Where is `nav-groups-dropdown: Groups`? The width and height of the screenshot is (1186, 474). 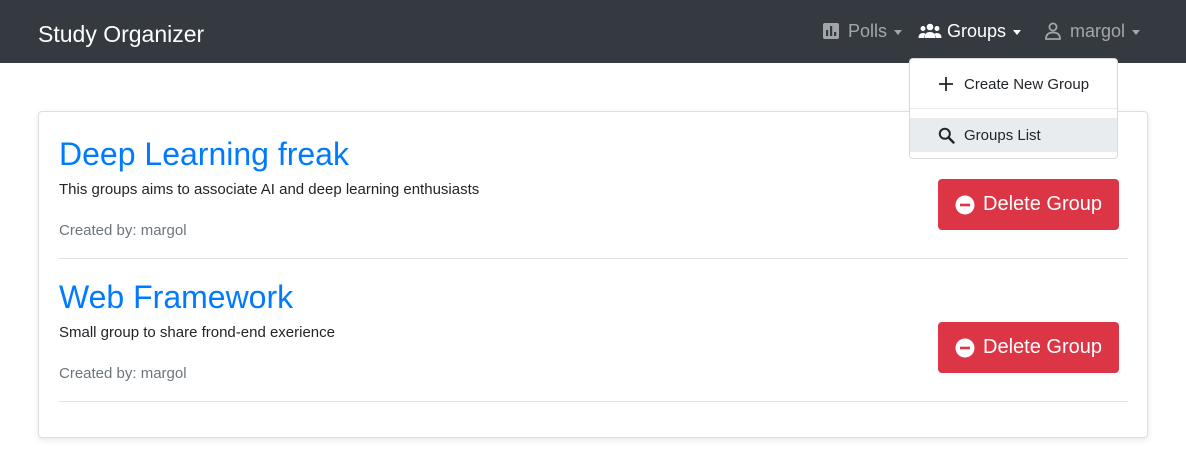 nav-groups-dropdown: Groups is located at coordinates (969, 31).